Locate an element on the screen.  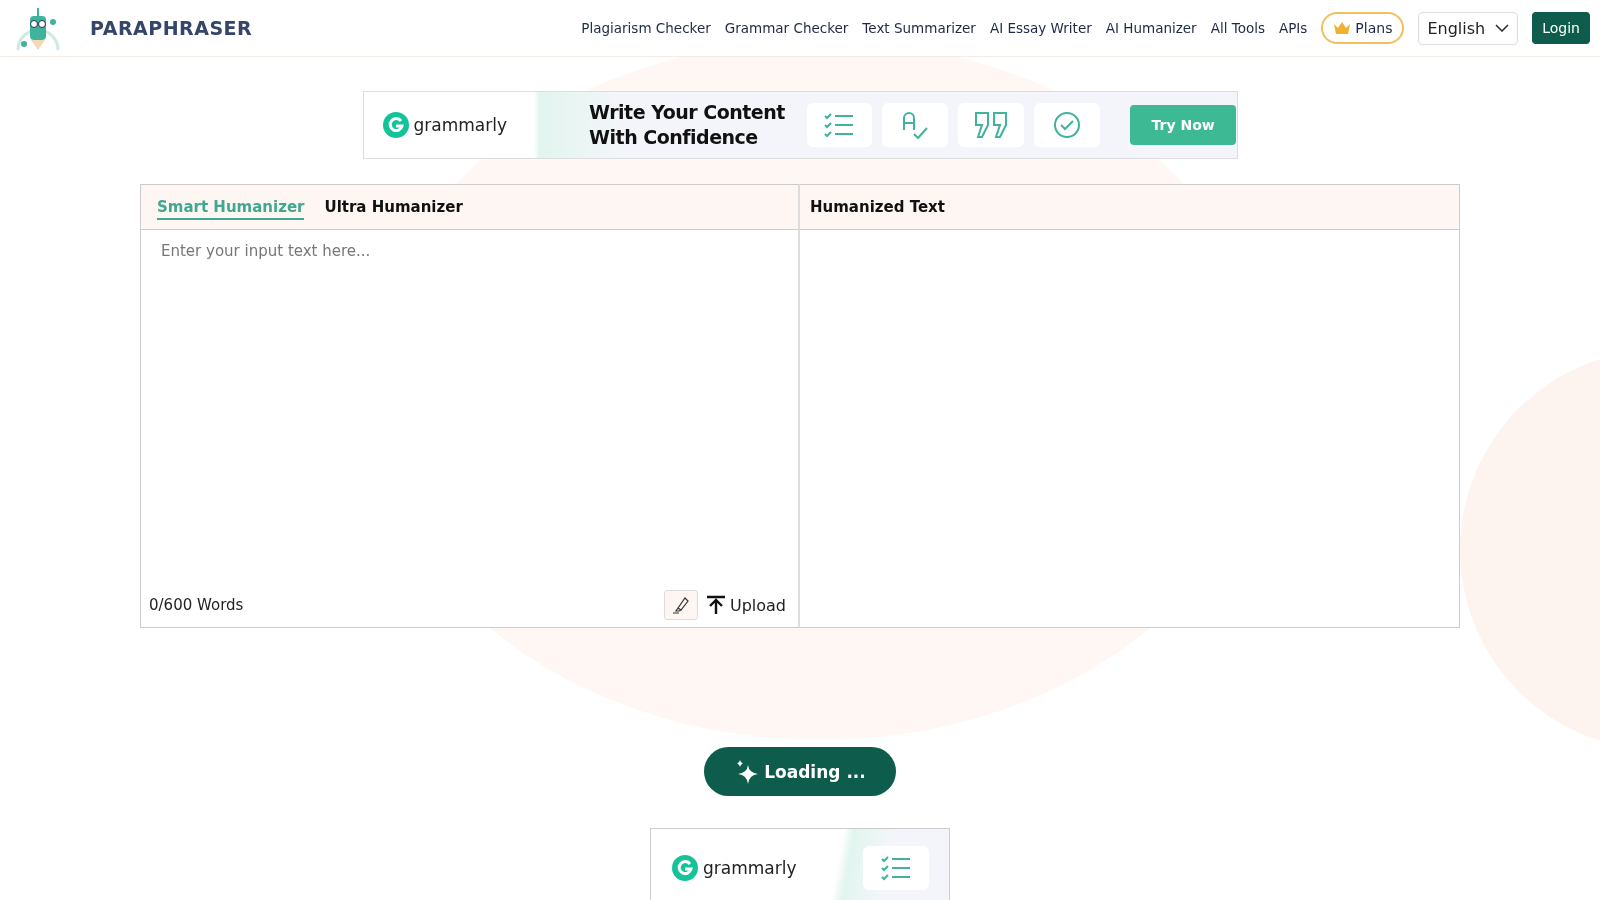
highlighter-icon is located at coordinates (680, 605).